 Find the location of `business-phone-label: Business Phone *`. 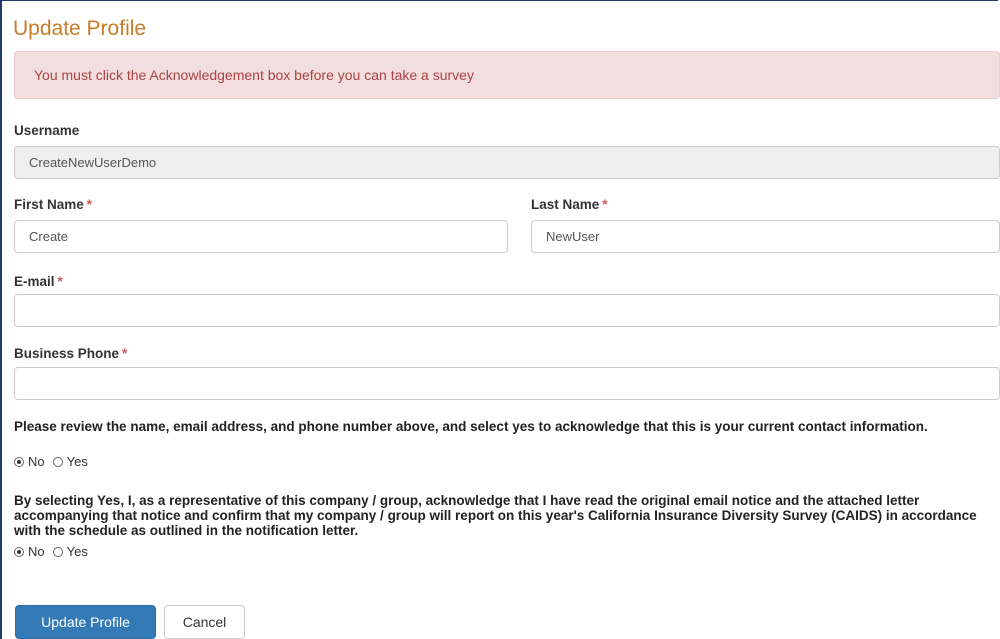

business-phone-label: Business Phone * is located at coordinates (70, 353).